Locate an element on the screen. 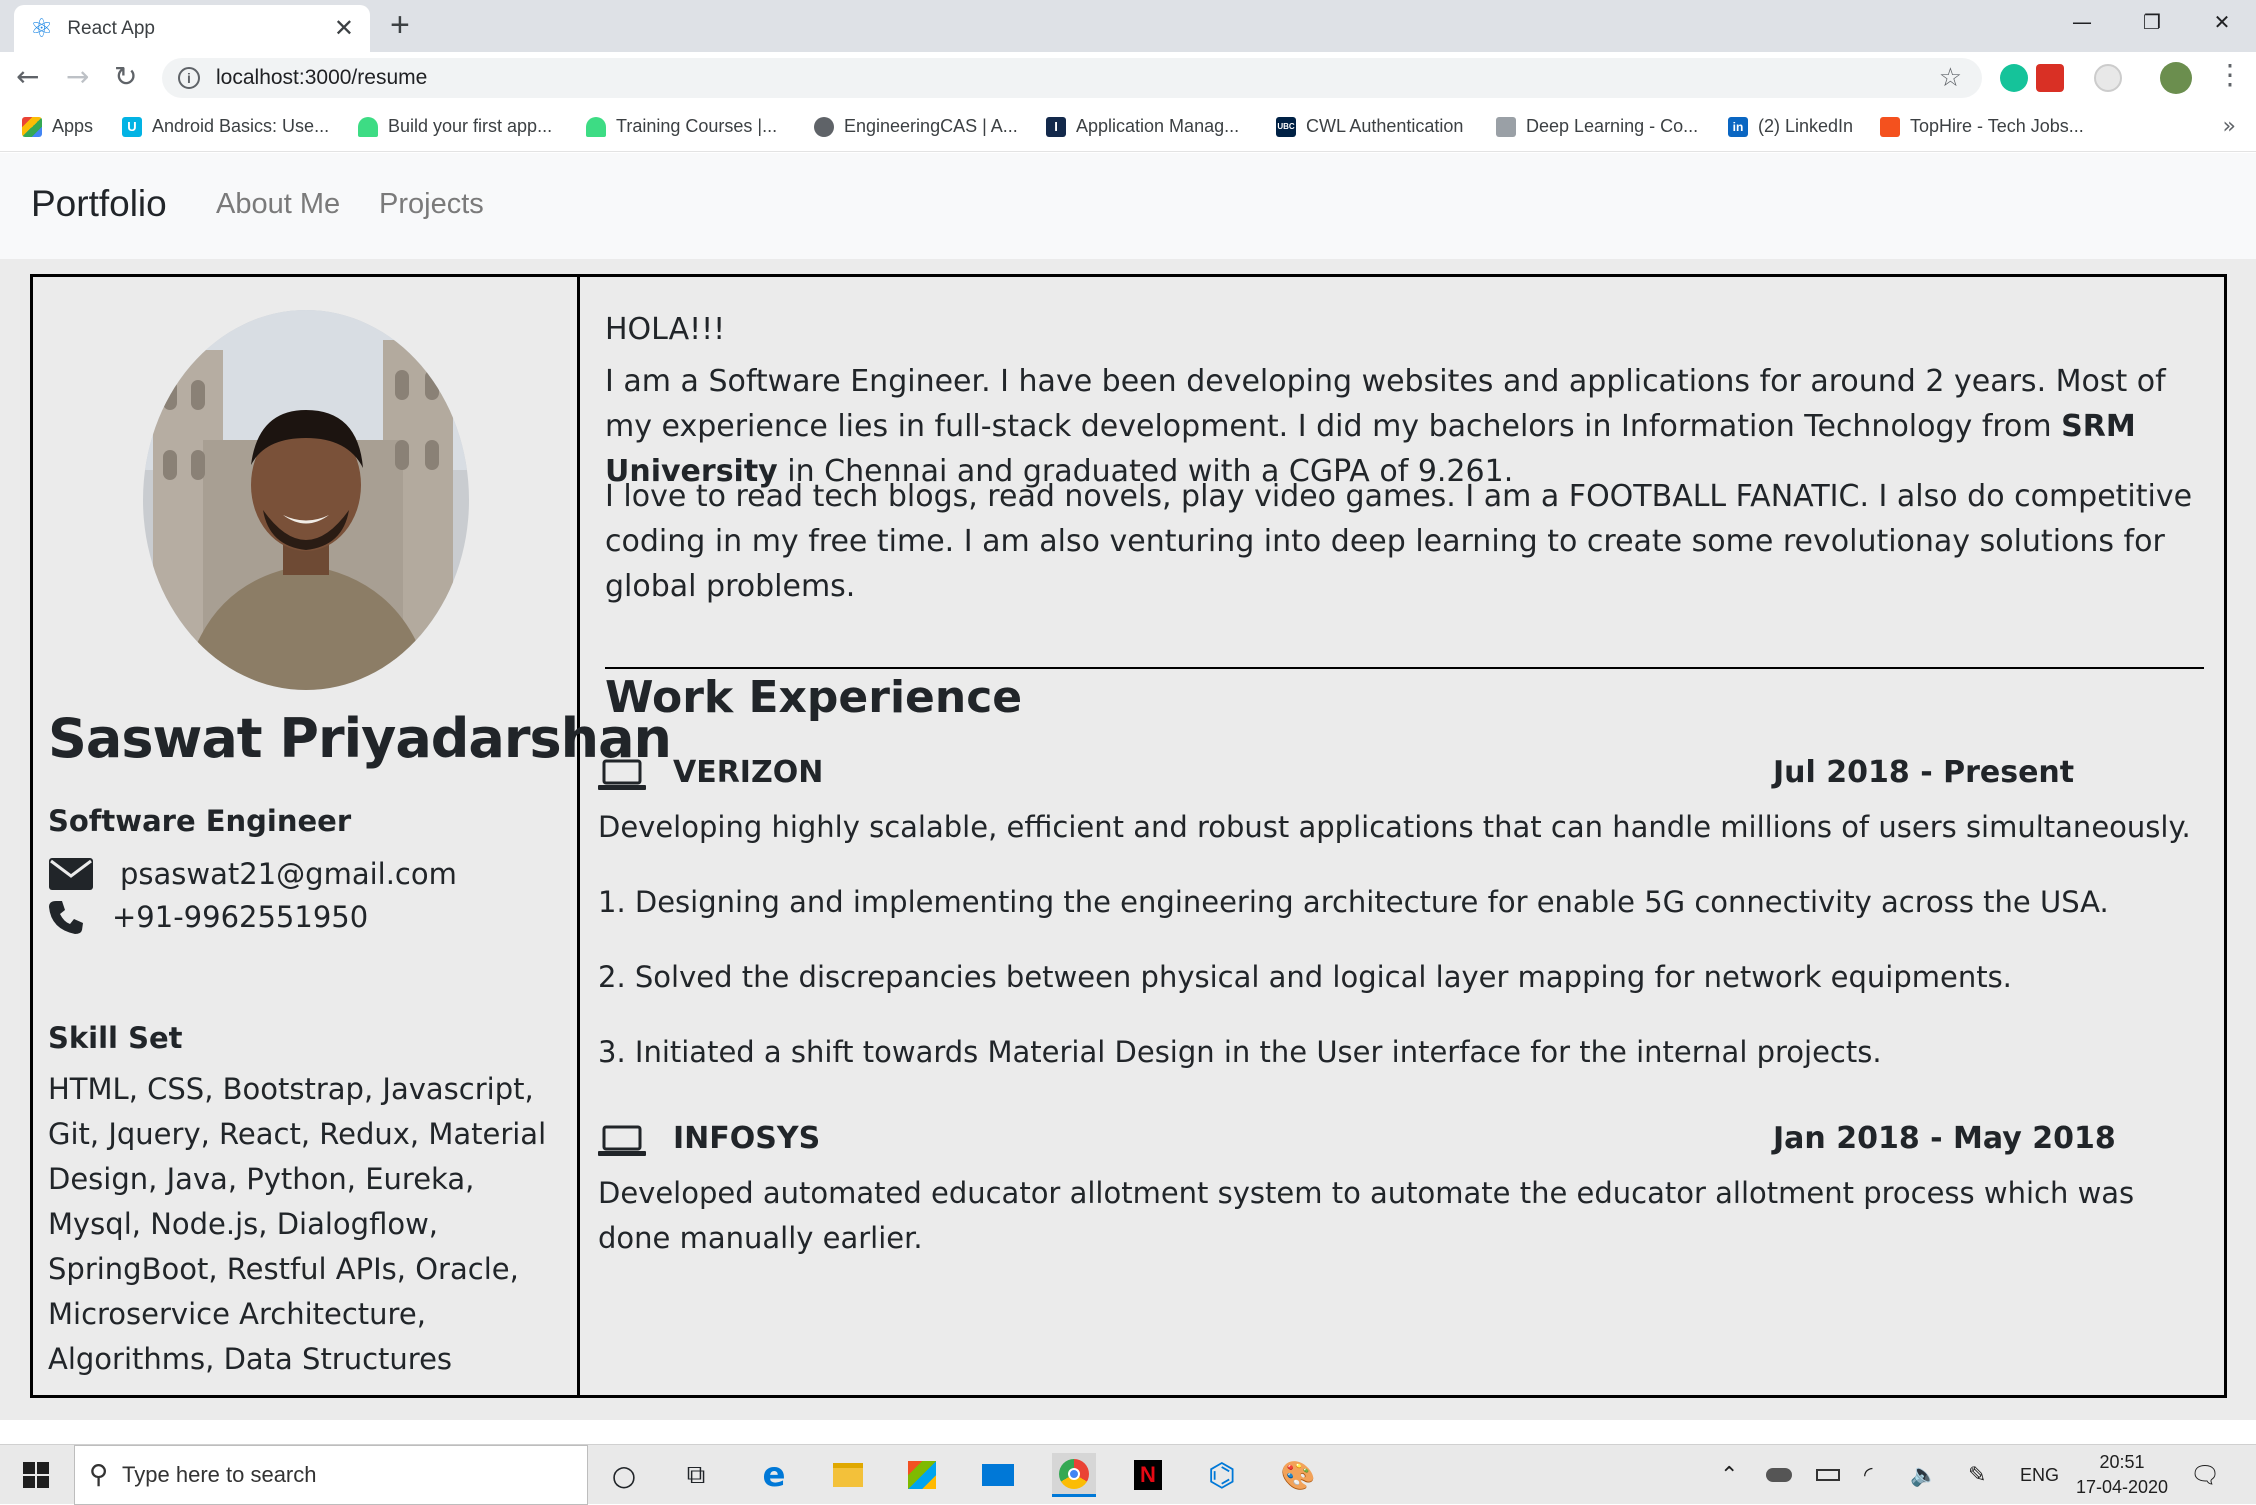 This screenshot has height=1505, width=2256. site-navbar: Portfolio About Me Projects is located at coordinates (1128, 206).